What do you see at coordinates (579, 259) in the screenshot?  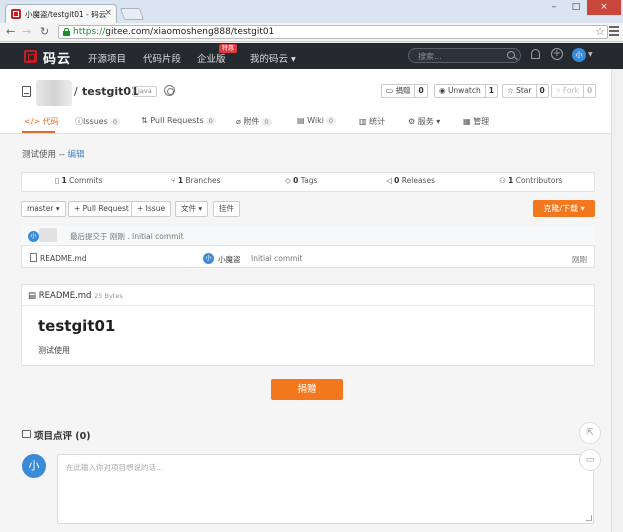 I see `file-commit-time: 刚刚` at bounding box center [579, 259].